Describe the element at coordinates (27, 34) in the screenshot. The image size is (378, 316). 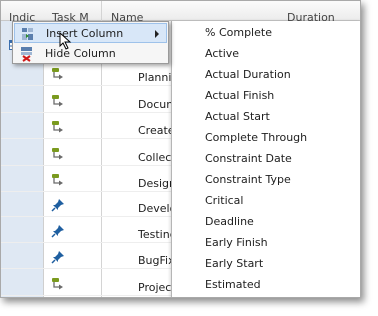
I see `insert-column-icon` at that location.